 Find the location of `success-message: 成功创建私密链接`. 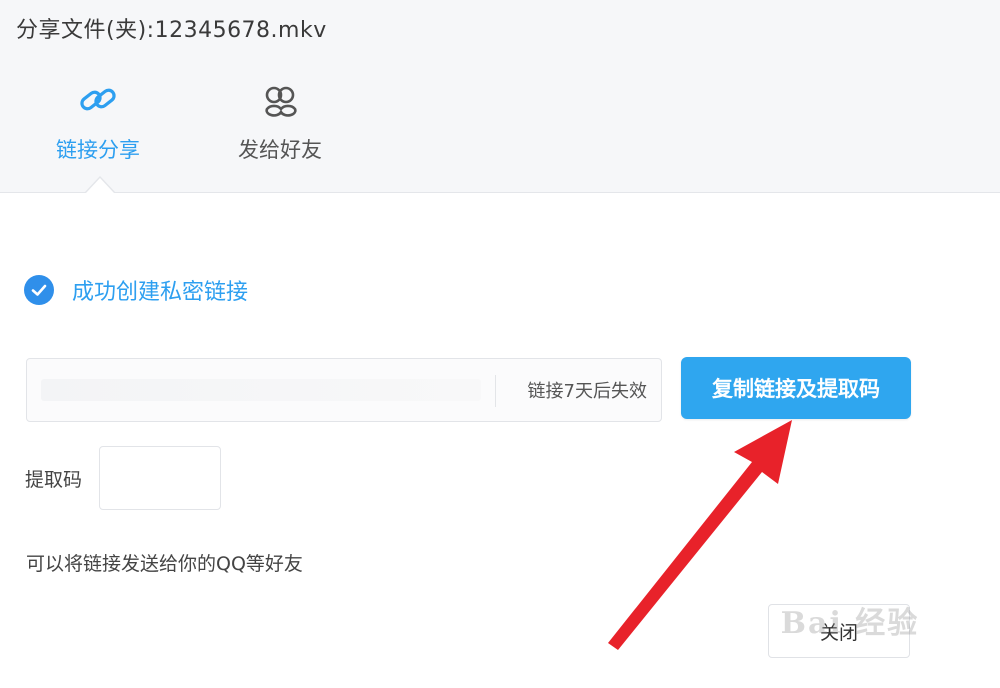

success-message: 成功创建私密链接 is located at coordinates (136, 290).